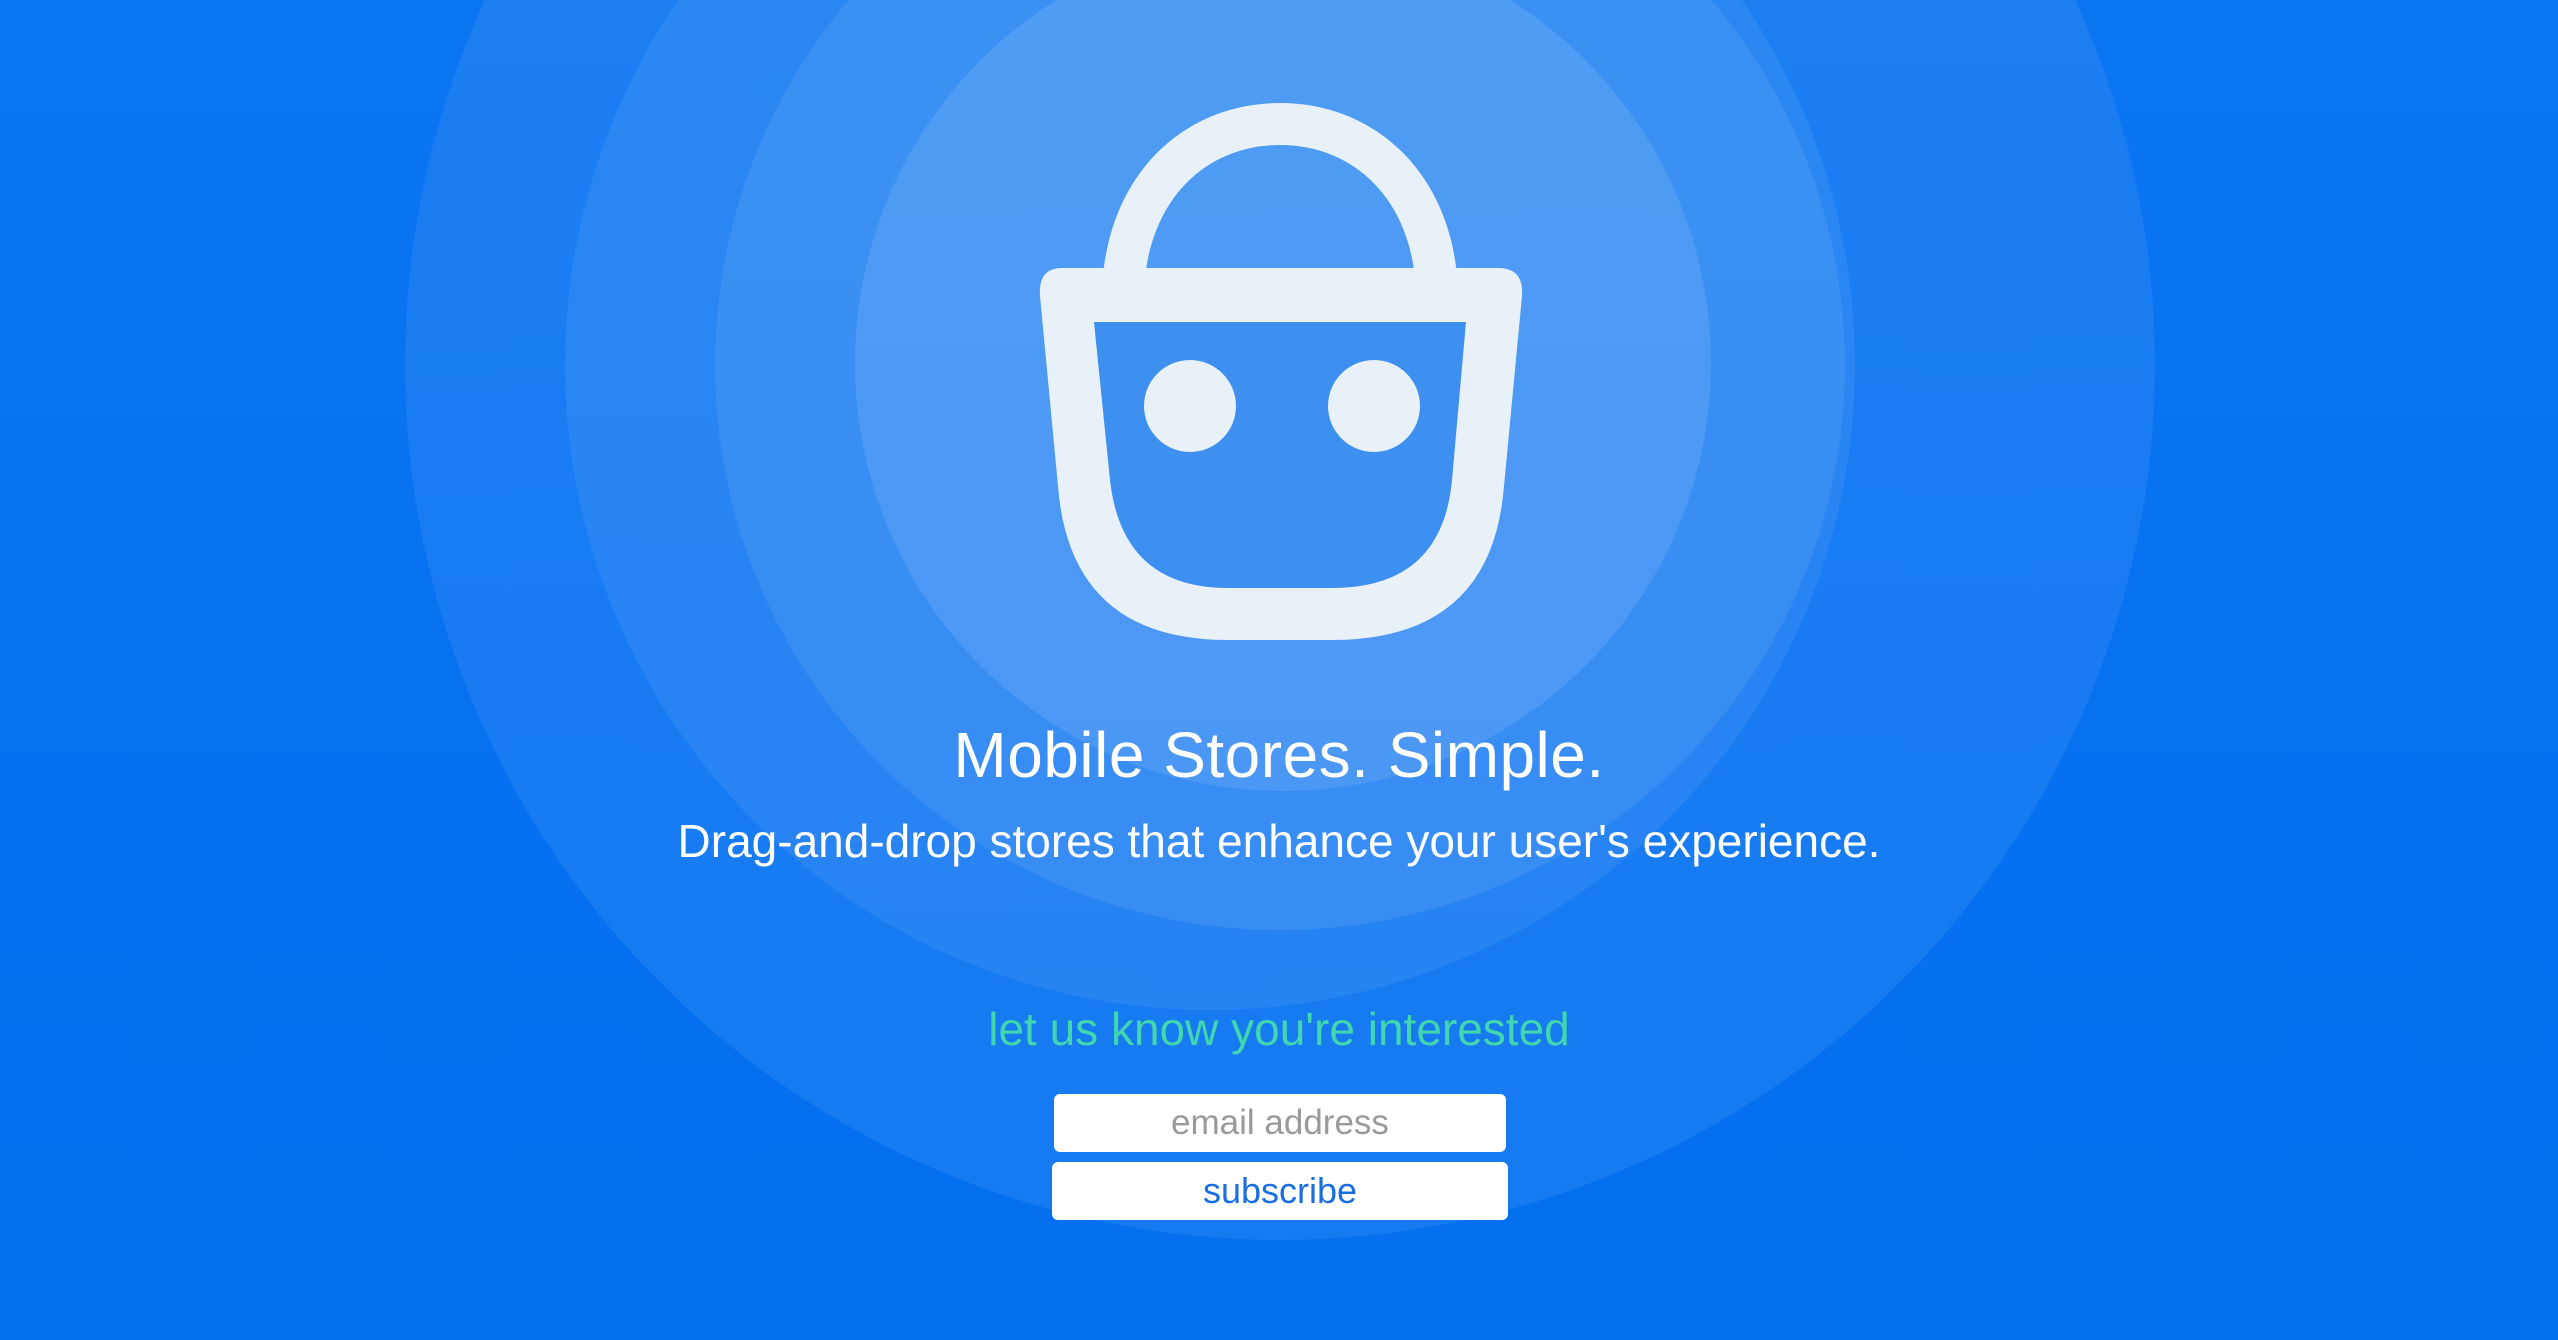 The image size is (2558, 1340). What do you see at coordinates (1280, 1191) in the screenshot?
I see `subscribe-button: subscribe` at bounding box center [1280, 1191].